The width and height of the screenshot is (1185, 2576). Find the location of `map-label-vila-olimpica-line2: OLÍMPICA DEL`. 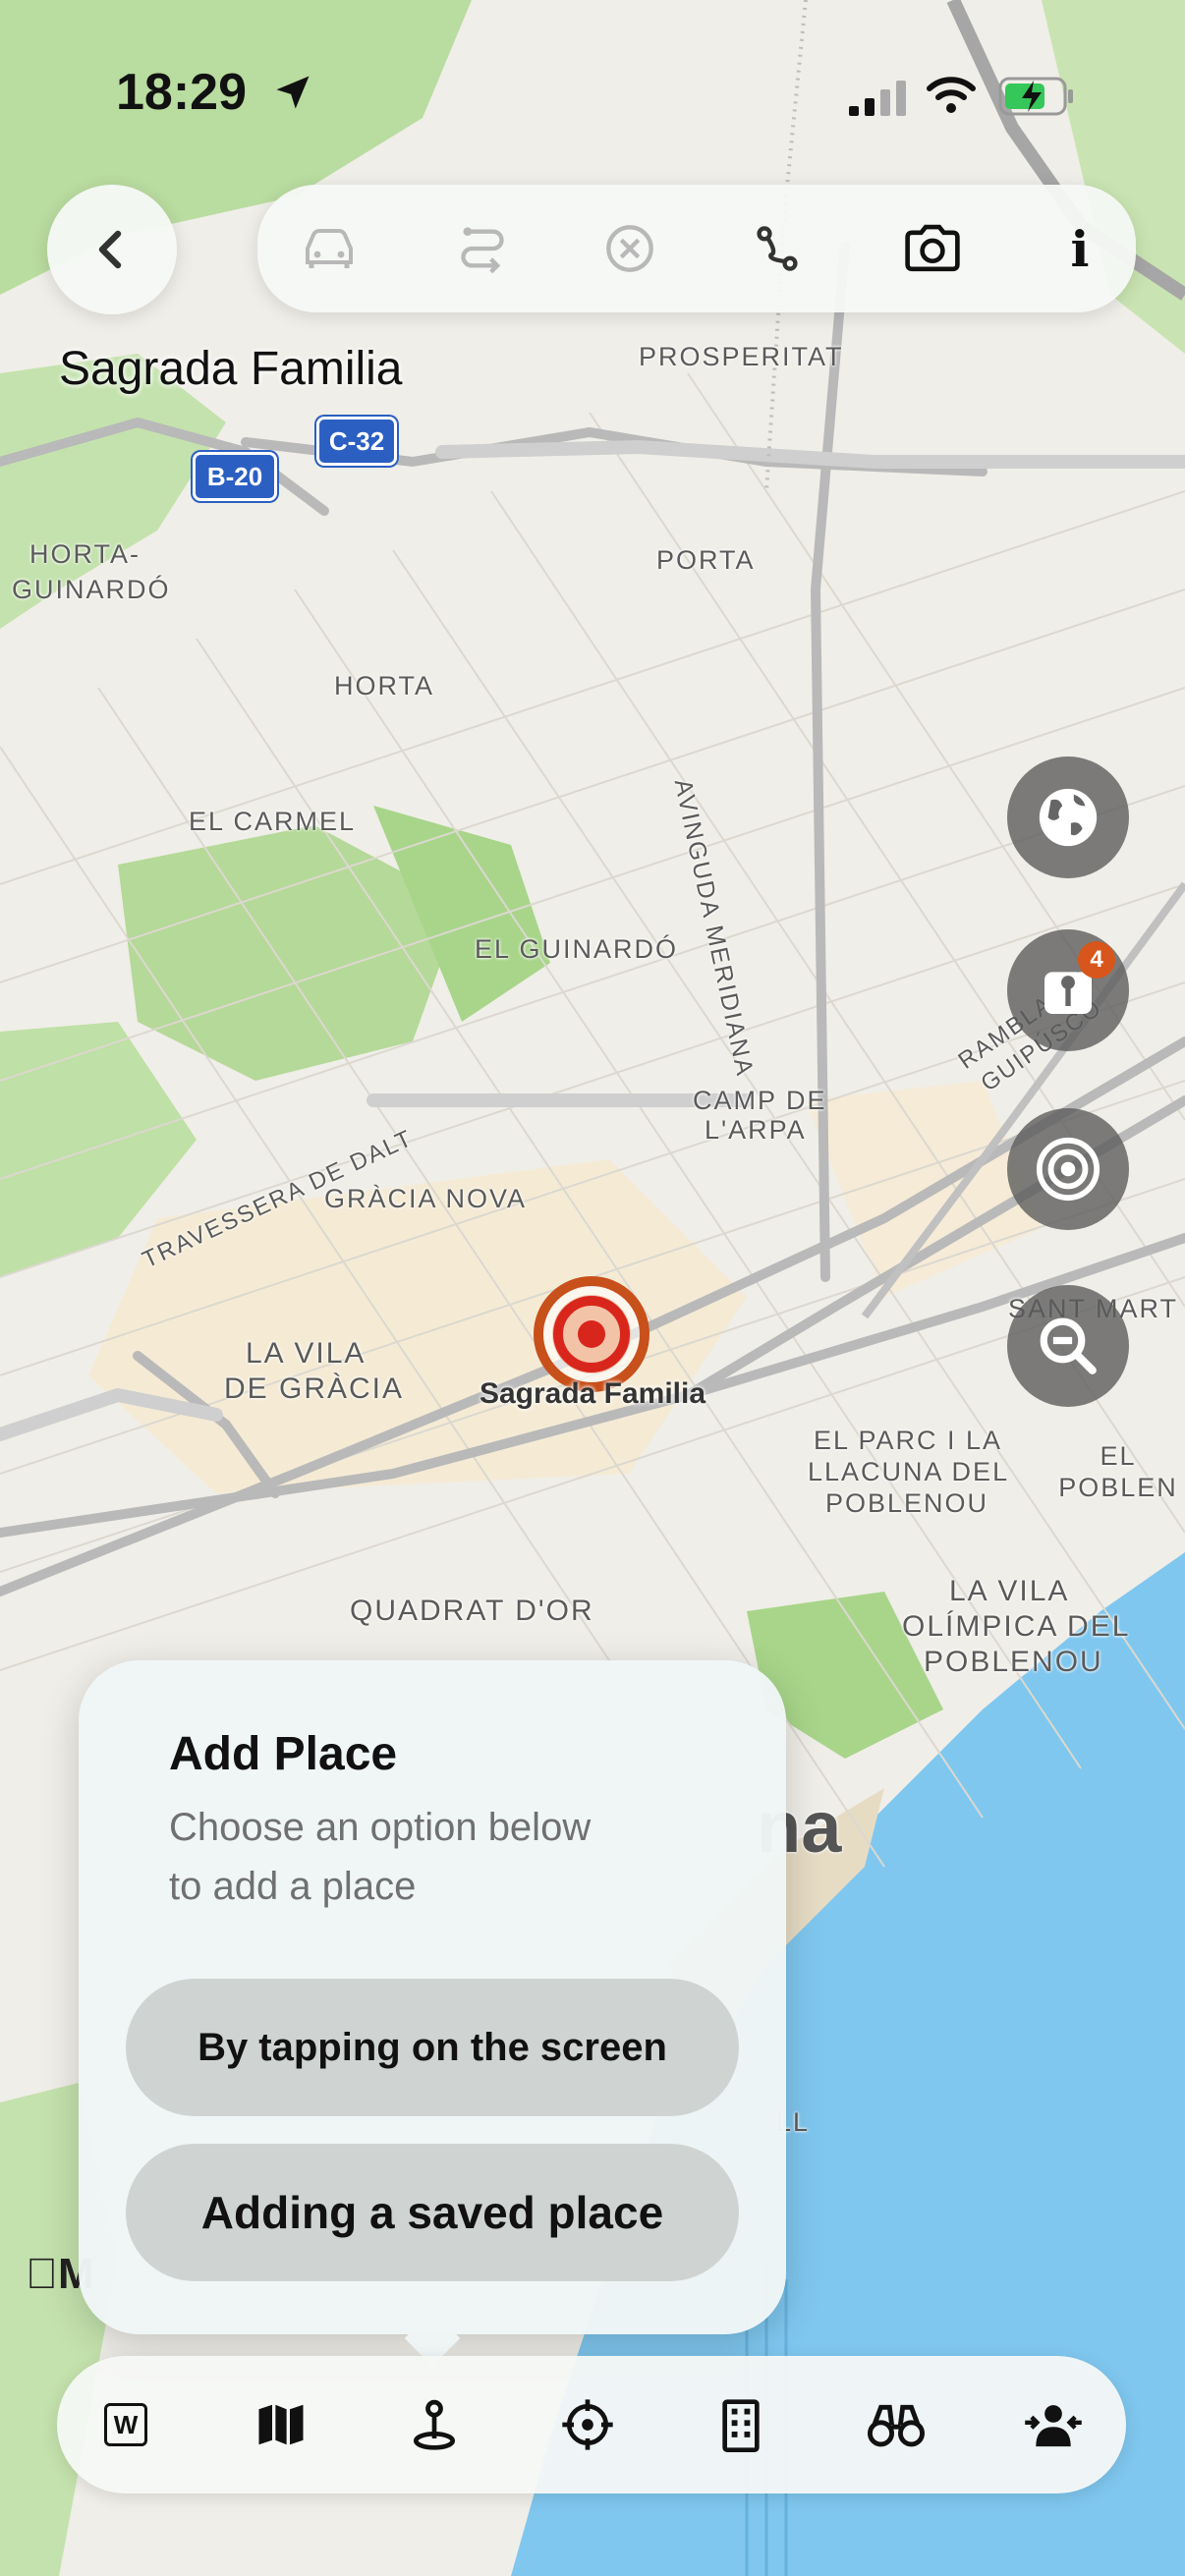

map-label-vila-olimpica-line2: OLÍMPICA DEL is located at coordinates (1017, 1626).